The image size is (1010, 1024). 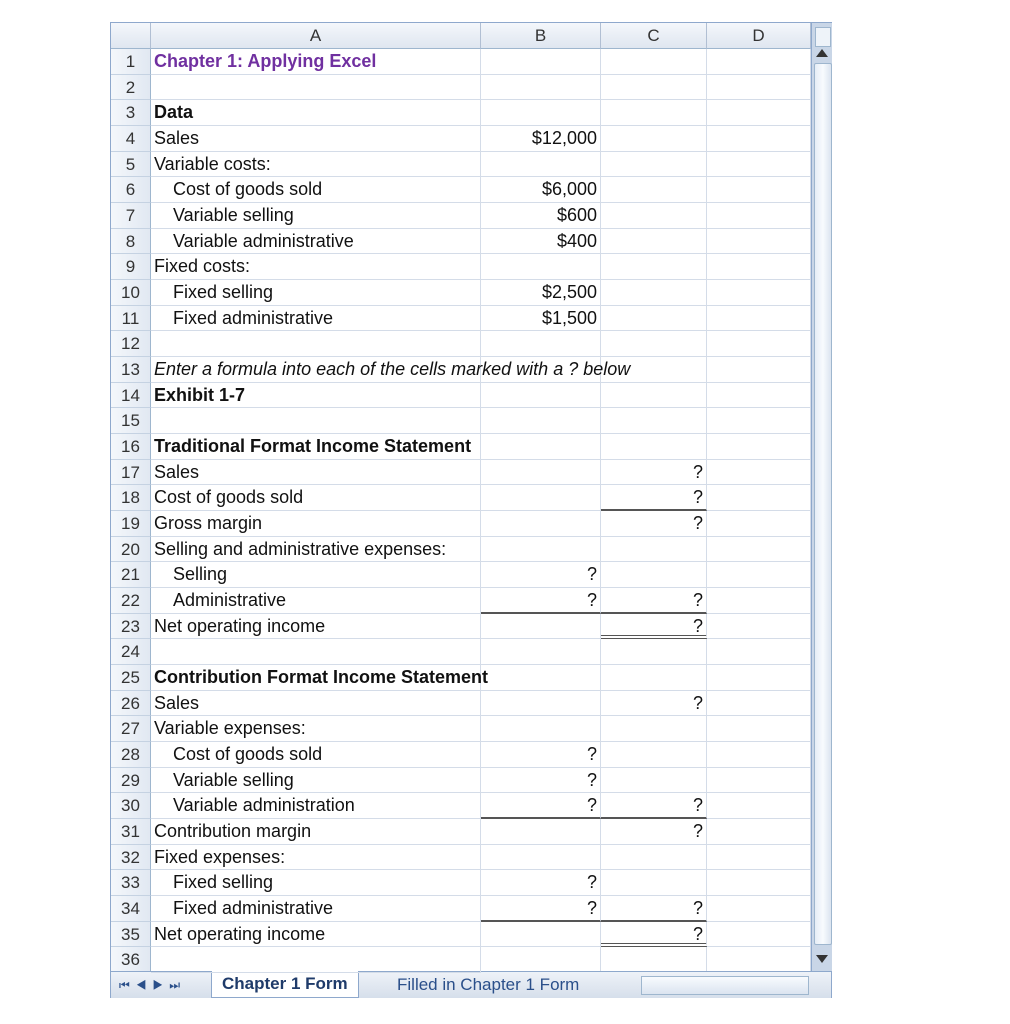 What do you see at coordinates (316, 267) in the screenshot?
I see `cell-a9: Fixed costs:` at bounding box center [316, 267].